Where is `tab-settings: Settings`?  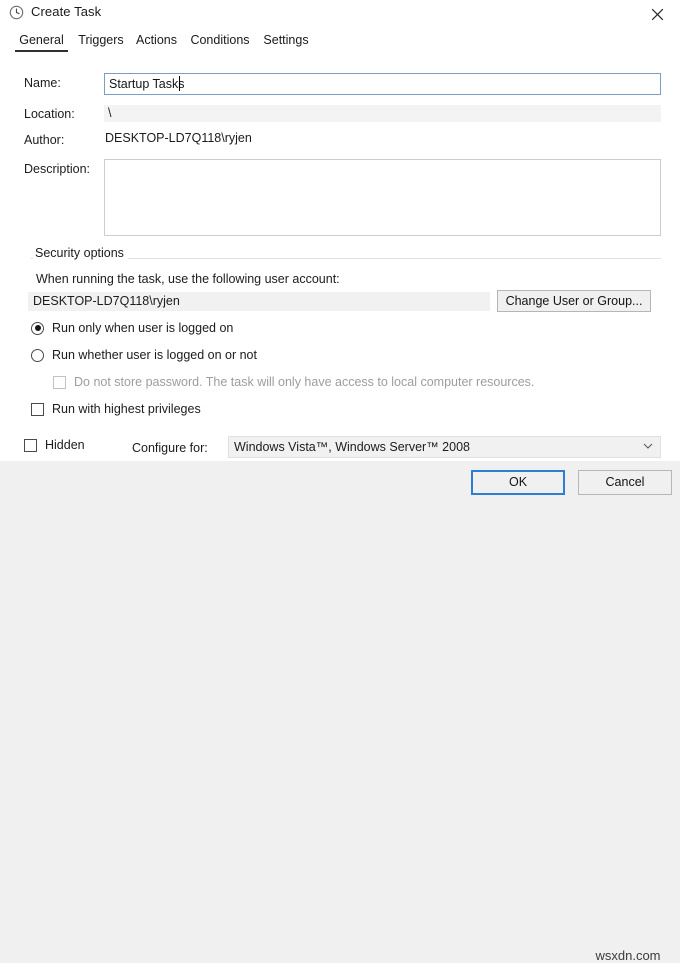
tab-settings: Settings is located at coordinates (286, 40).